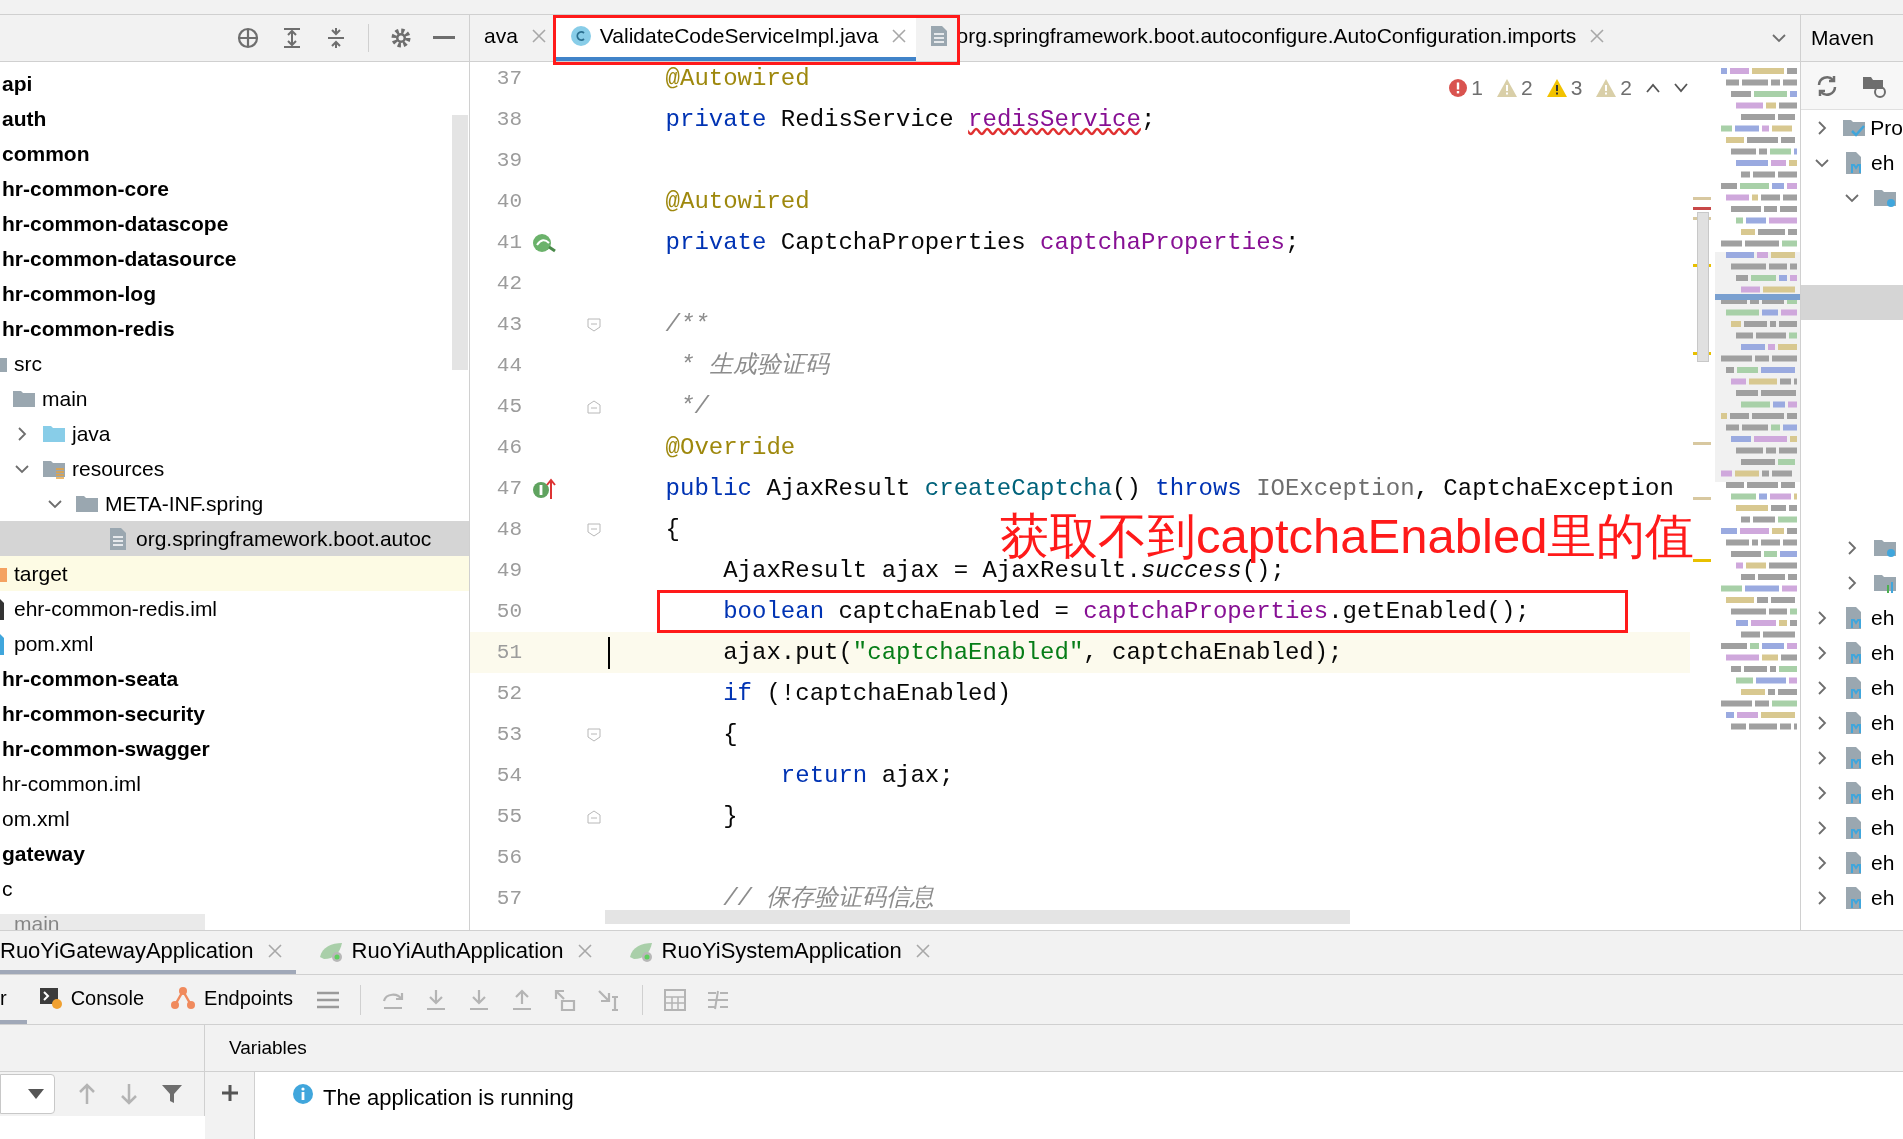 Image resolution: width=1903 pixels, height=1139 pixels. I want to click on tree-item: common, so click(46, 153).